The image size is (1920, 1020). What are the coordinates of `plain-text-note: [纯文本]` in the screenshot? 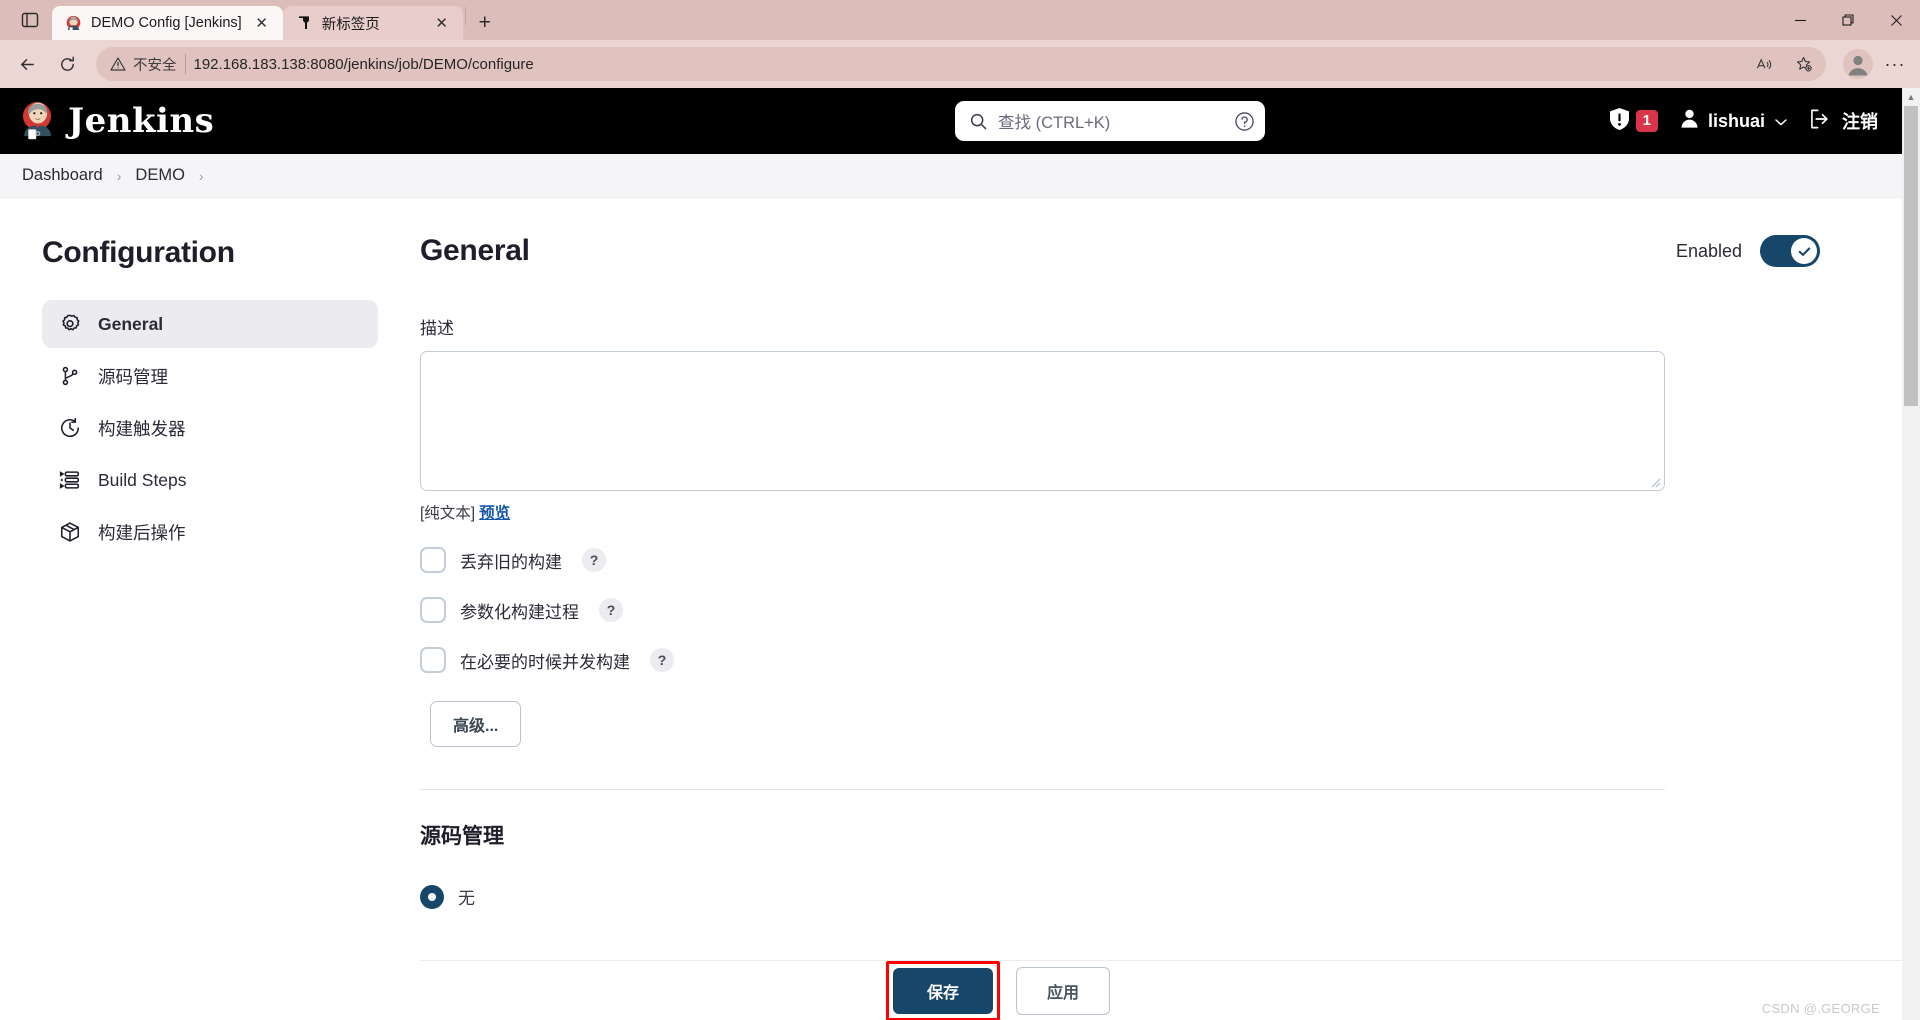 It's located at (448, 513).